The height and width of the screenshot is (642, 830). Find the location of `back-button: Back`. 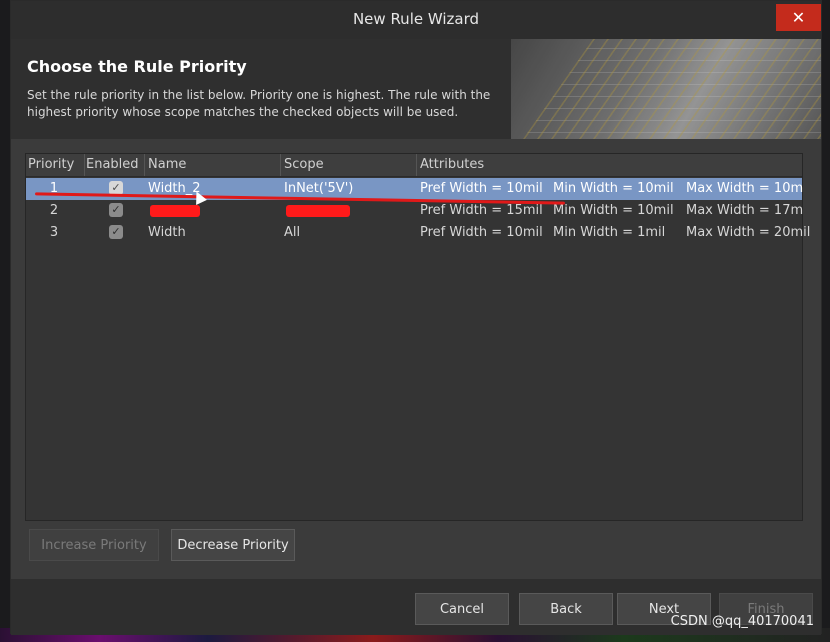

back-button: Back is located at coordinates (566, 609).